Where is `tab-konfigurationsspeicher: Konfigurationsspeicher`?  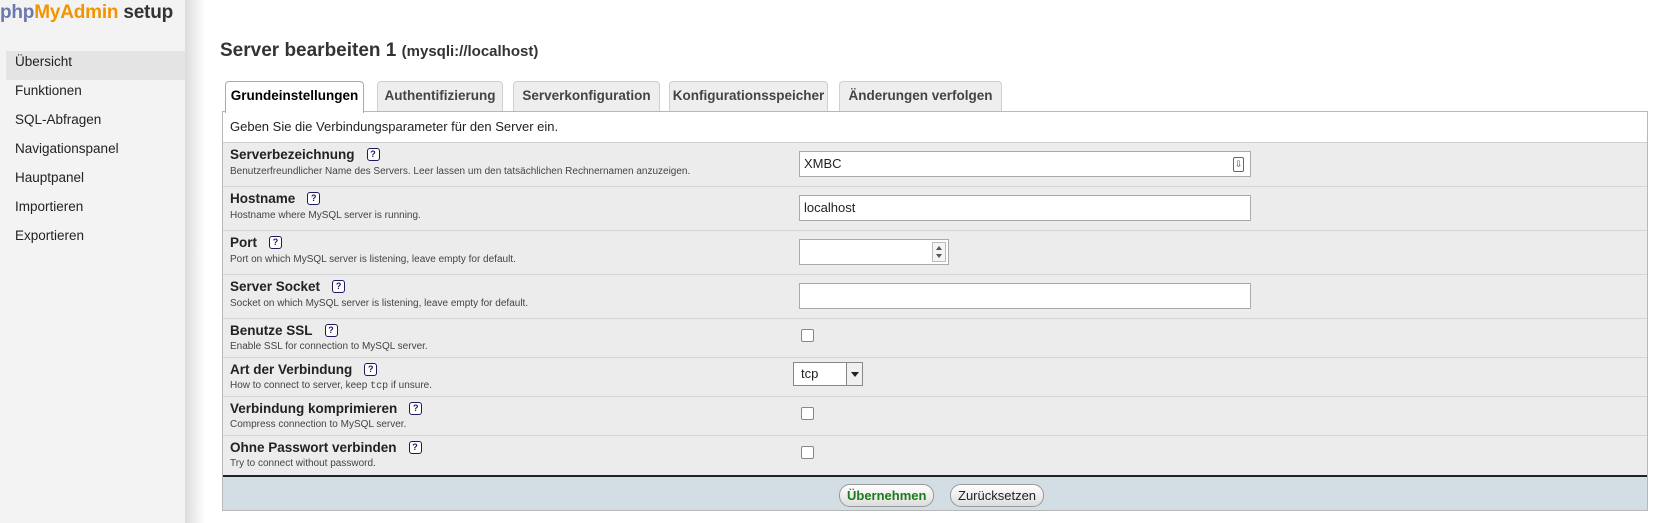
tab-konfigurationsspeicher: Konfigurationsspeicher is located at coordinates (748, 96).